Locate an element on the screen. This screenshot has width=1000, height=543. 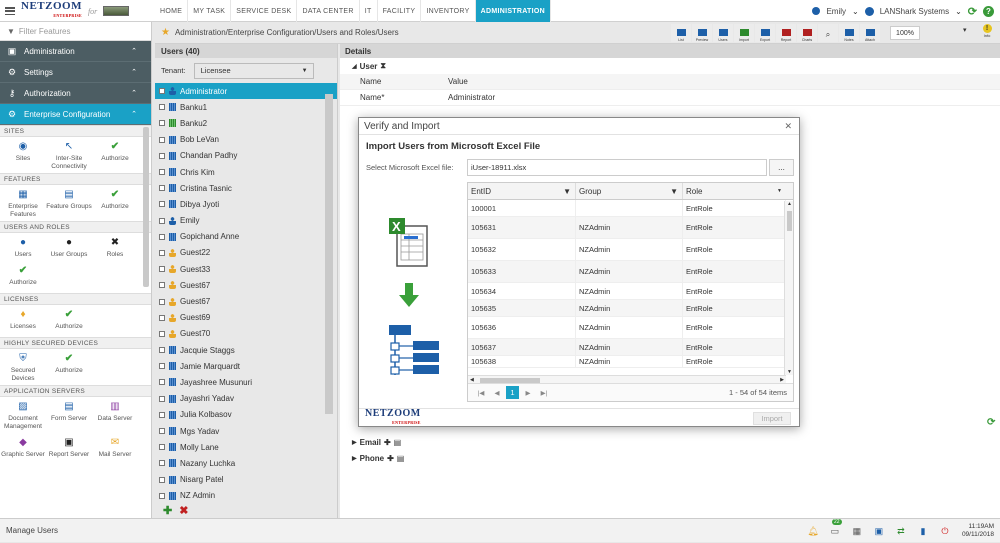
refresh-icon: ⟳ is located at coordinates (991, 422).